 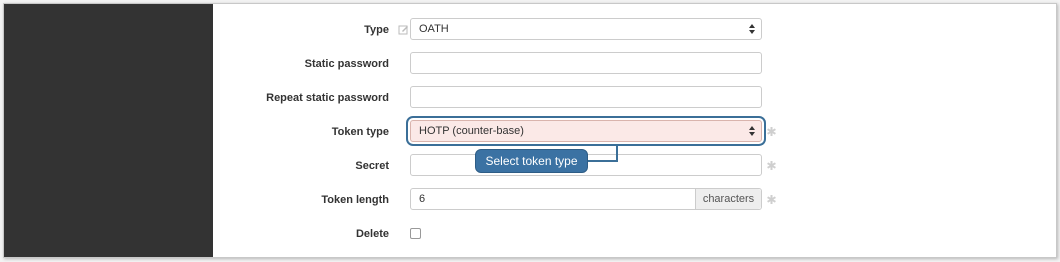 What do you see at coordinates (531, 161) in the screenshot?
I see `callout-select-token-type: Select token type` at bounding box center [531, 161].